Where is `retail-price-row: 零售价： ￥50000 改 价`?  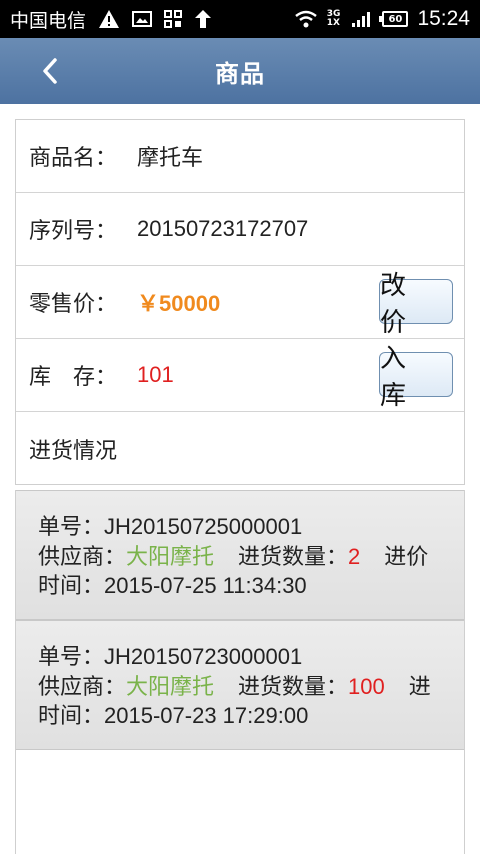 retail-price-row: 零售价： ￥50000 改 价 is located at coordinates (240, 302).